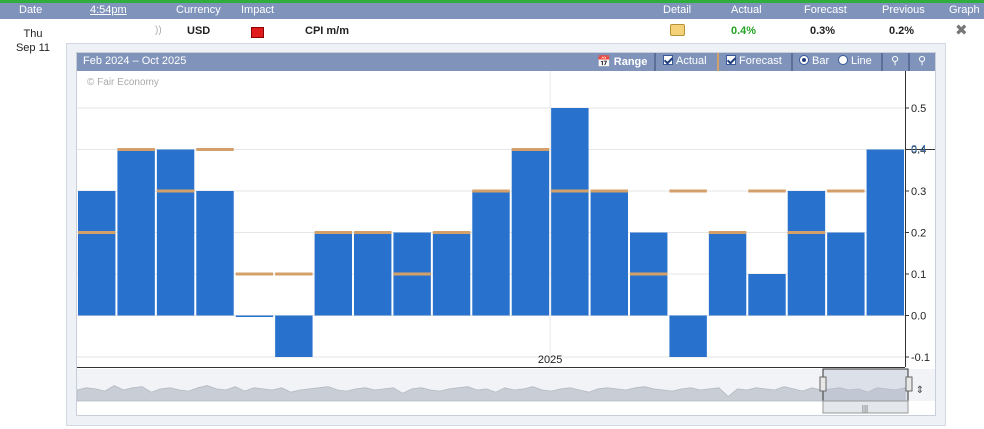 The height and width of the screenshot is (429, 984). I want to click on actual-toggle-label: Actual, so click(691, 61).